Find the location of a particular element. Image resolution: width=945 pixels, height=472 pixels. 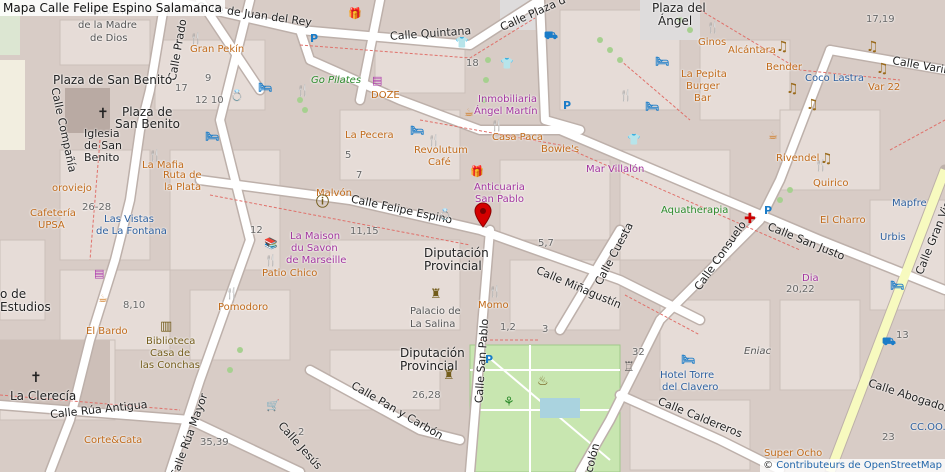

place-label-estudios-1: o de is located at coordinates (13, 294).